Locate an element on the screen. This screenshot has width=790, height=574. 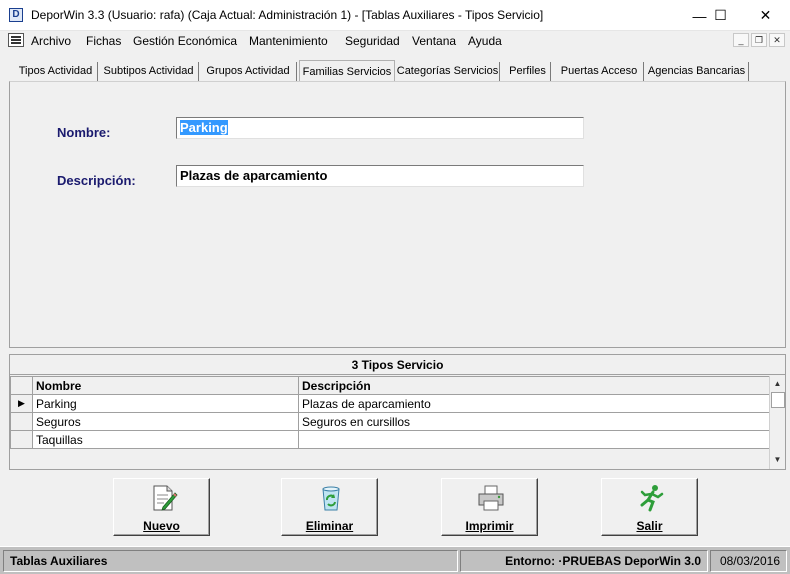
app-icon: D is located at coordinates (16, 15).